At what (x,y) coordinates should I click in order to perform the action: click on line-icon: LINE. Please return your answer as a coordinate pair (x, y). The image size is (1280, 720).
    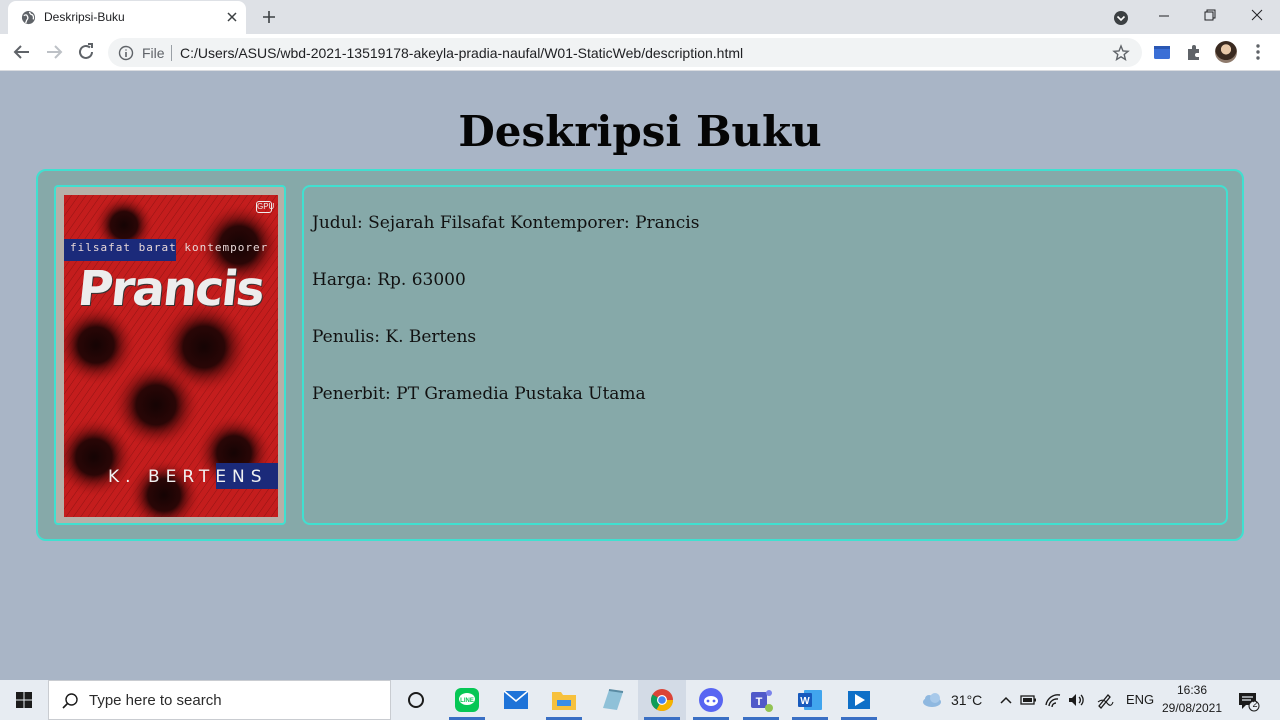
    Looking at the image, I should click on (467, 700).